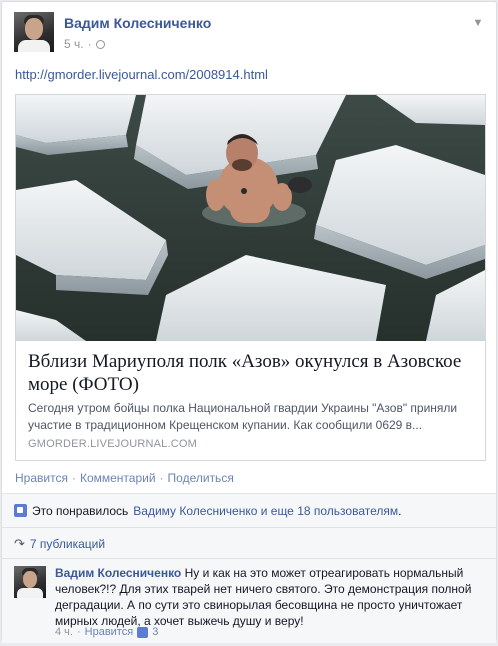 The image size is (498, 646). Describe the element at coordinates (109, 632) in the screenshot. I see `comment-like-button: Нравится` at that location.